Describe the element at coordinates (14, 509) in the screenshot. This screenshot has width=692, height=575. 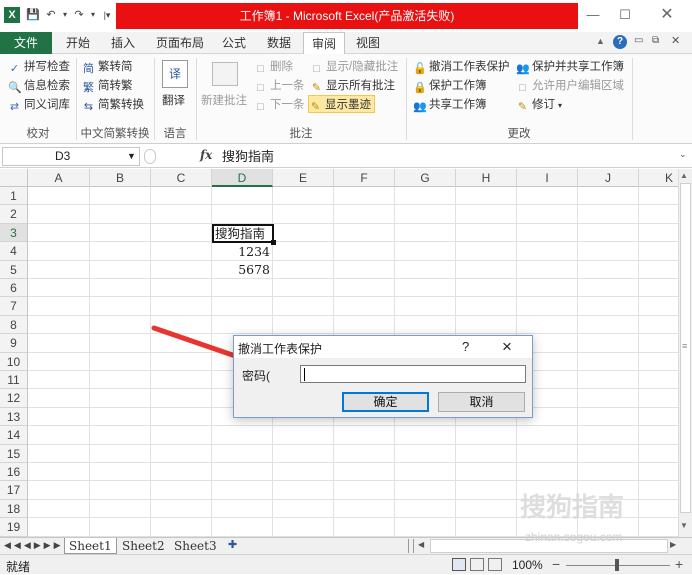
I see `row-header-18: 18` at that location.